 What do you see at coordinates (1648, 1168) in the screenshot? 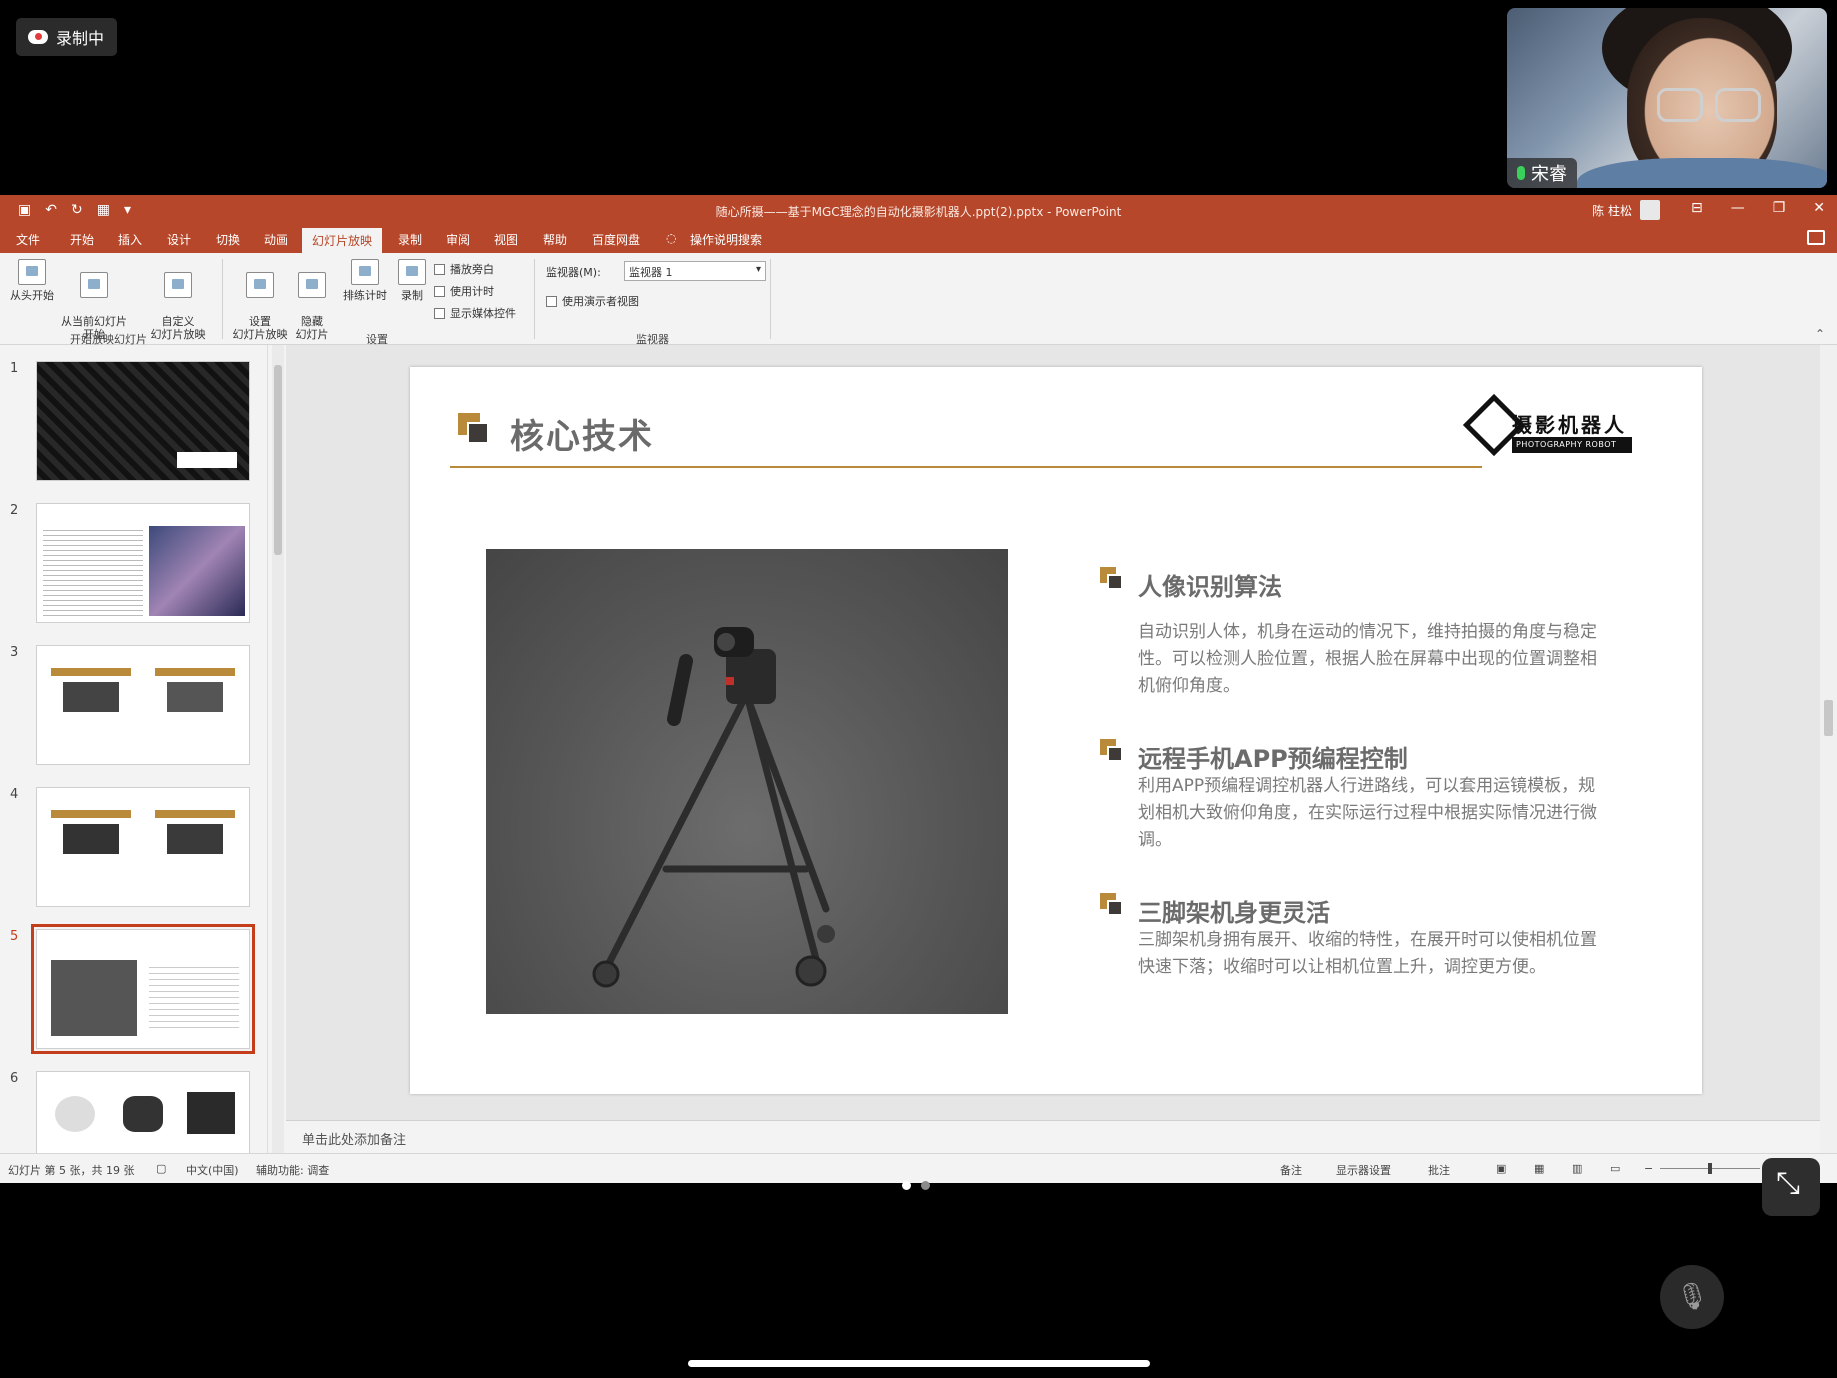
I see `zoom-out-icon: −` at bounding box center [1648, 1168].